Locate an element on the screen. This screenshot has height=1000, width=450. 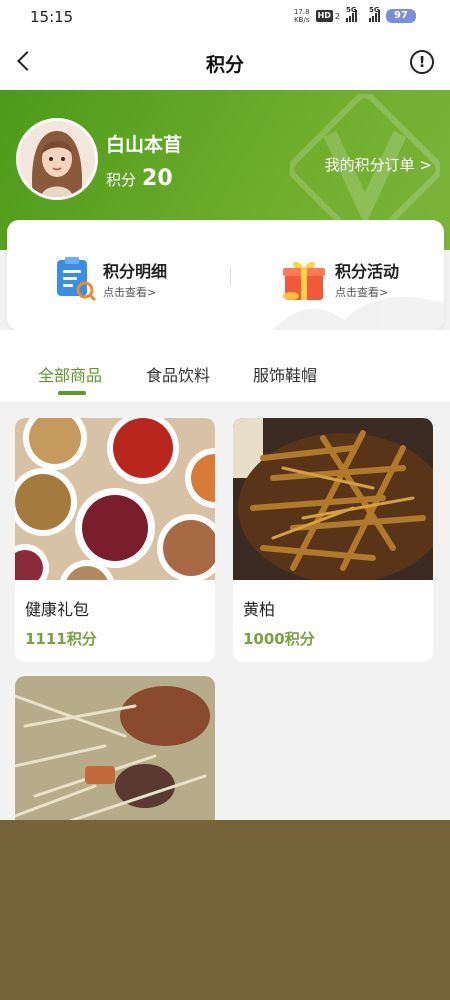
points-detail-subtitle: 点击查看> is located at coordinates (130, 292).